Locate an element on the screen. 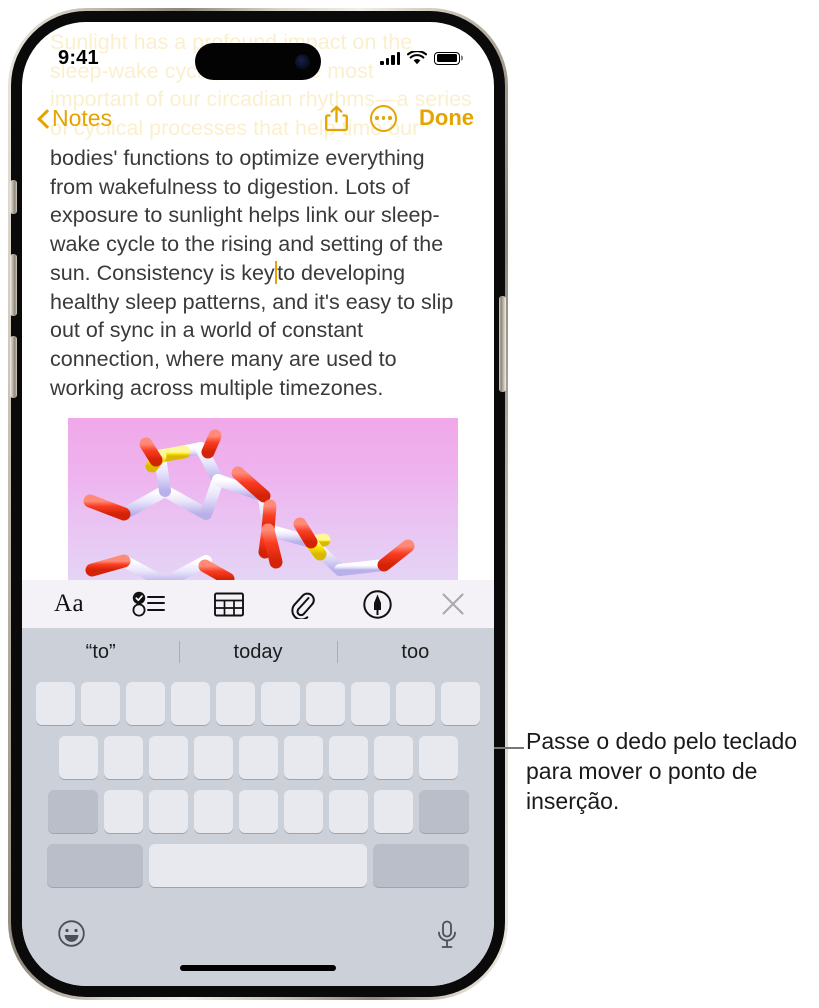 The image size is (819, 1008). predictive-text-bar: “to” today too is located at coordinates (258, 652).